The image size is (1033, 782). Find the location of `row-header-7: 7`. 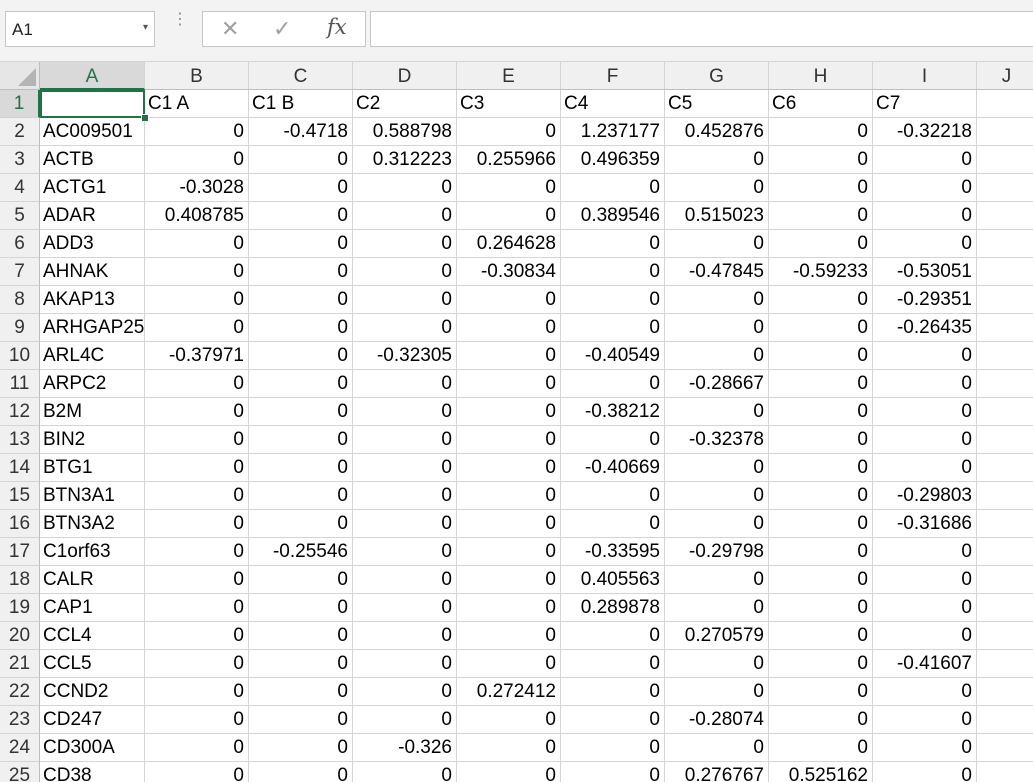

row-header-7: 7 is located at coordinates (20, 272).